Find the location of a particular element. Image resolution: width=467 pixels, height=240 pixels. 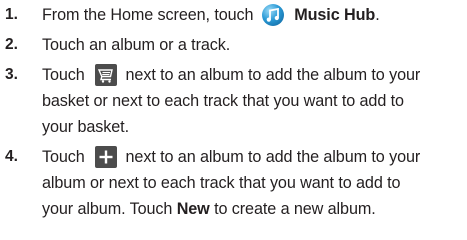

step-number: 4. is located at coordinates (11, 156).